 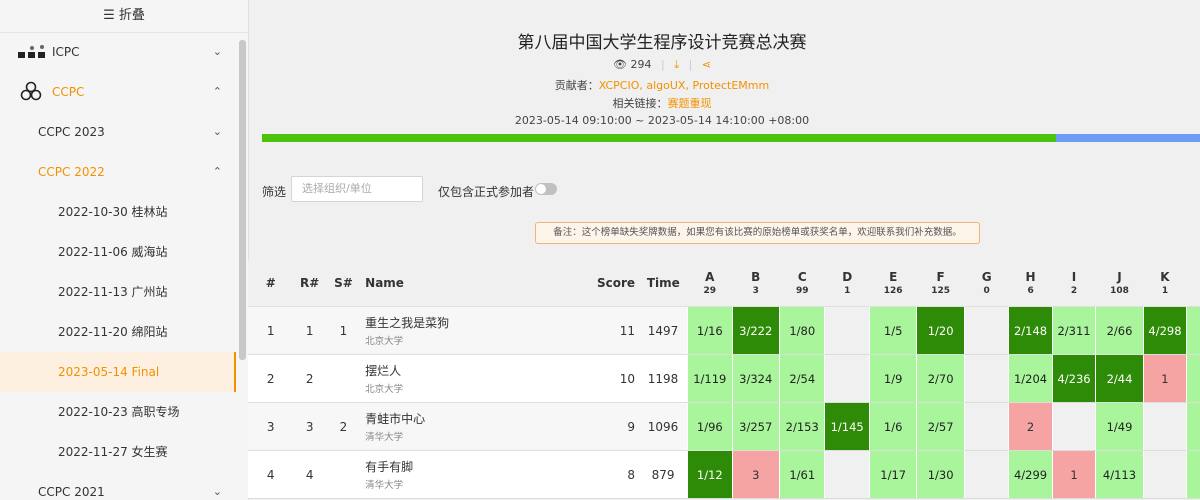 What do you see at coordinates (473, 418) in the screenshot?
I see `team-name: 青蛙市中心` at bounding box center [473, 418].